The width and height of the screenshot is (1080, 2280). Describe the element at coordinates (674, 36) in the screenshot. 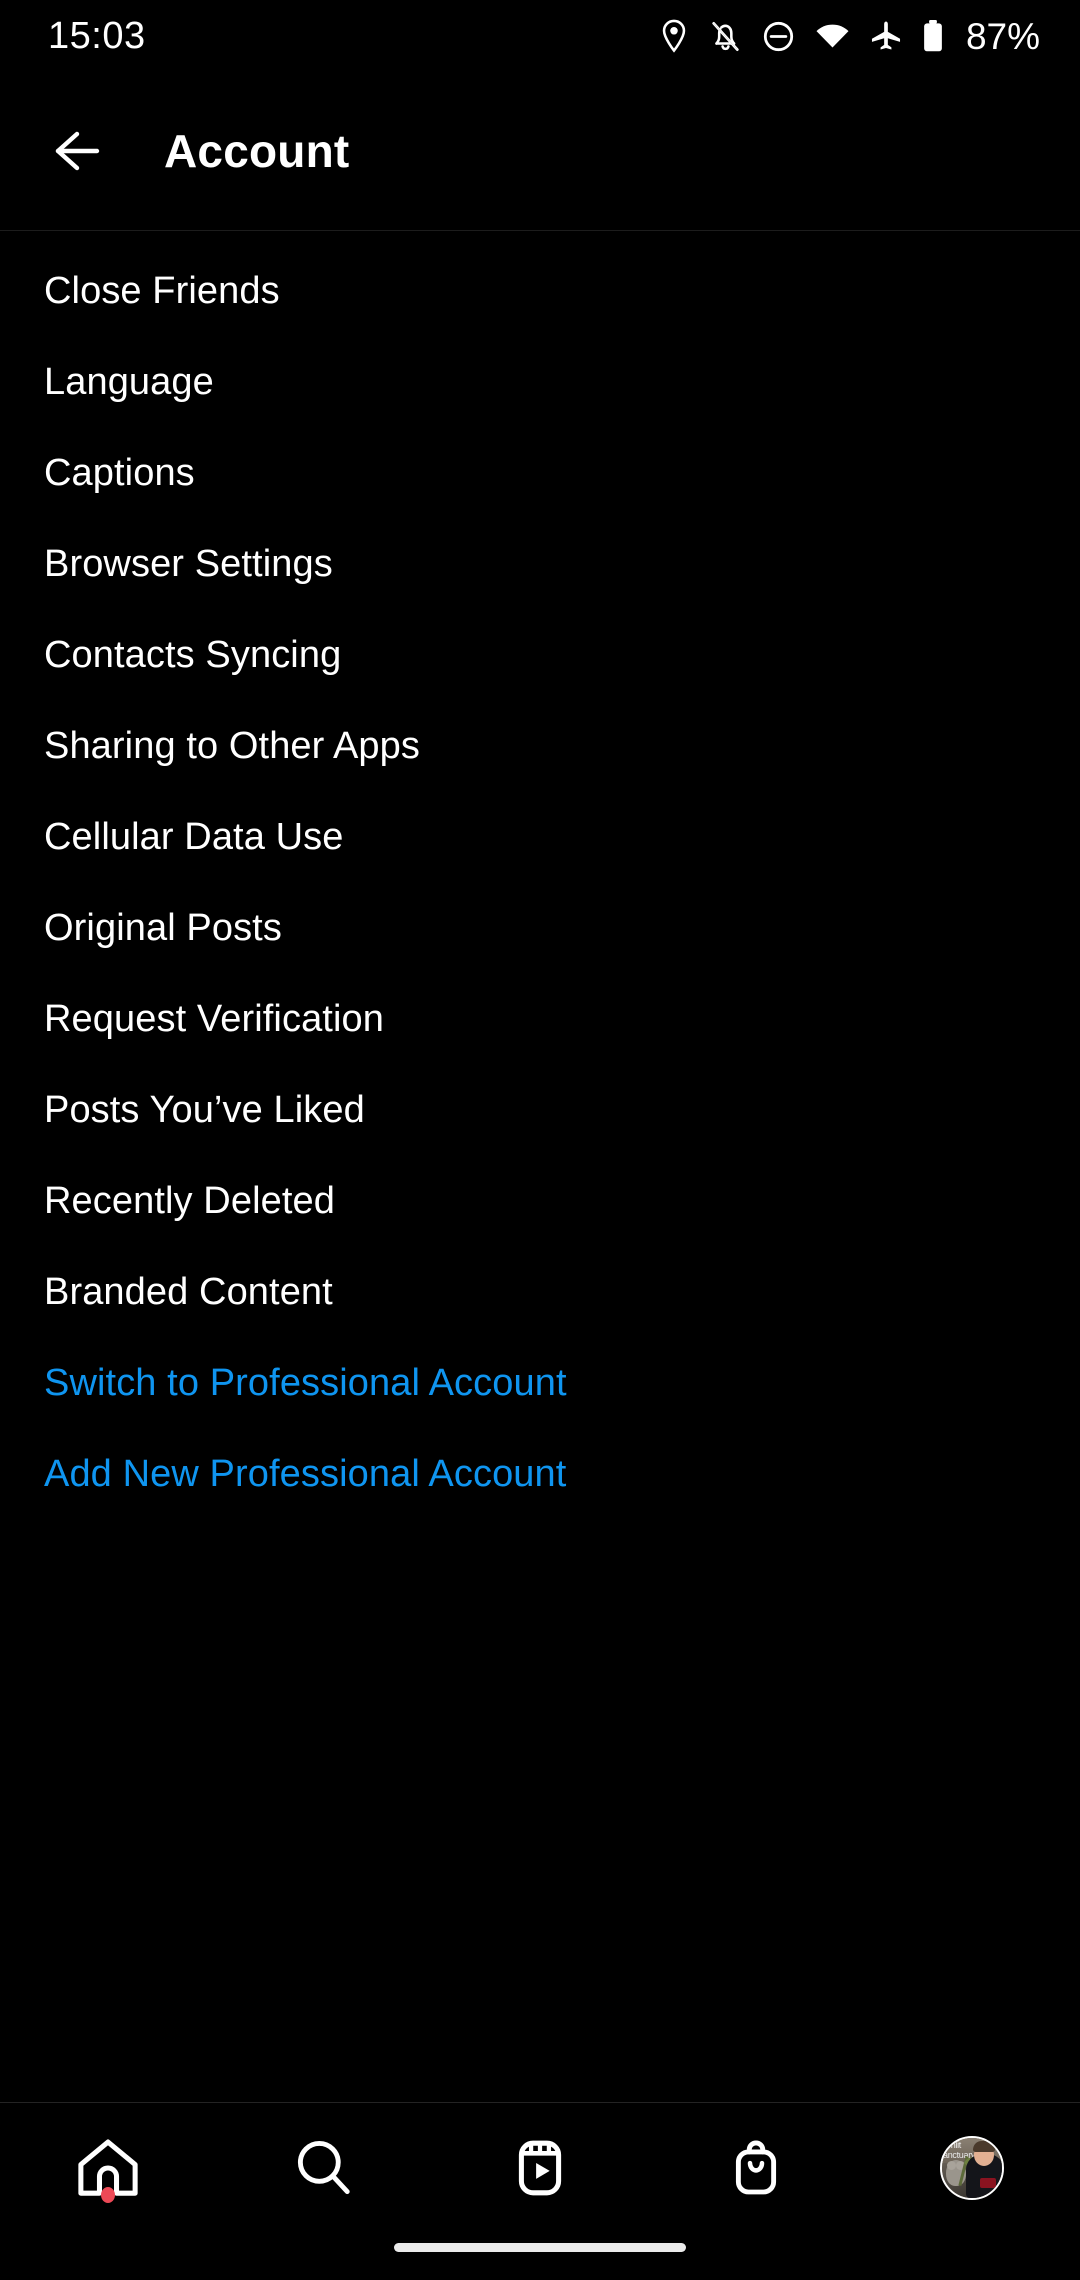

I see `location-pin-icon` at that location.